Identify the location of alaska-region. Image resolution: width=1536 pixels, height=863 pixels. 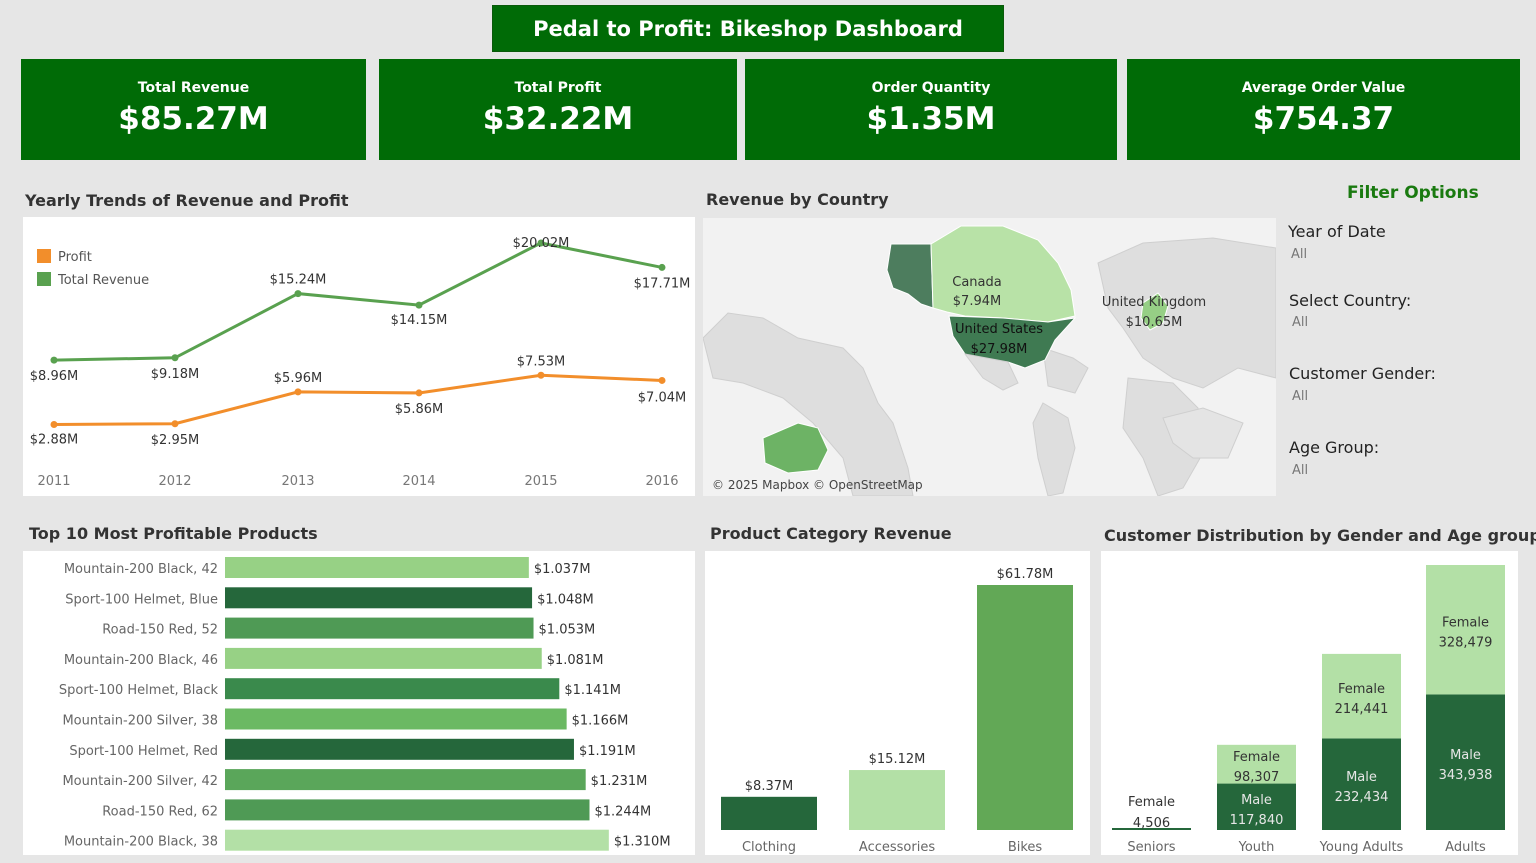
(910, 276).